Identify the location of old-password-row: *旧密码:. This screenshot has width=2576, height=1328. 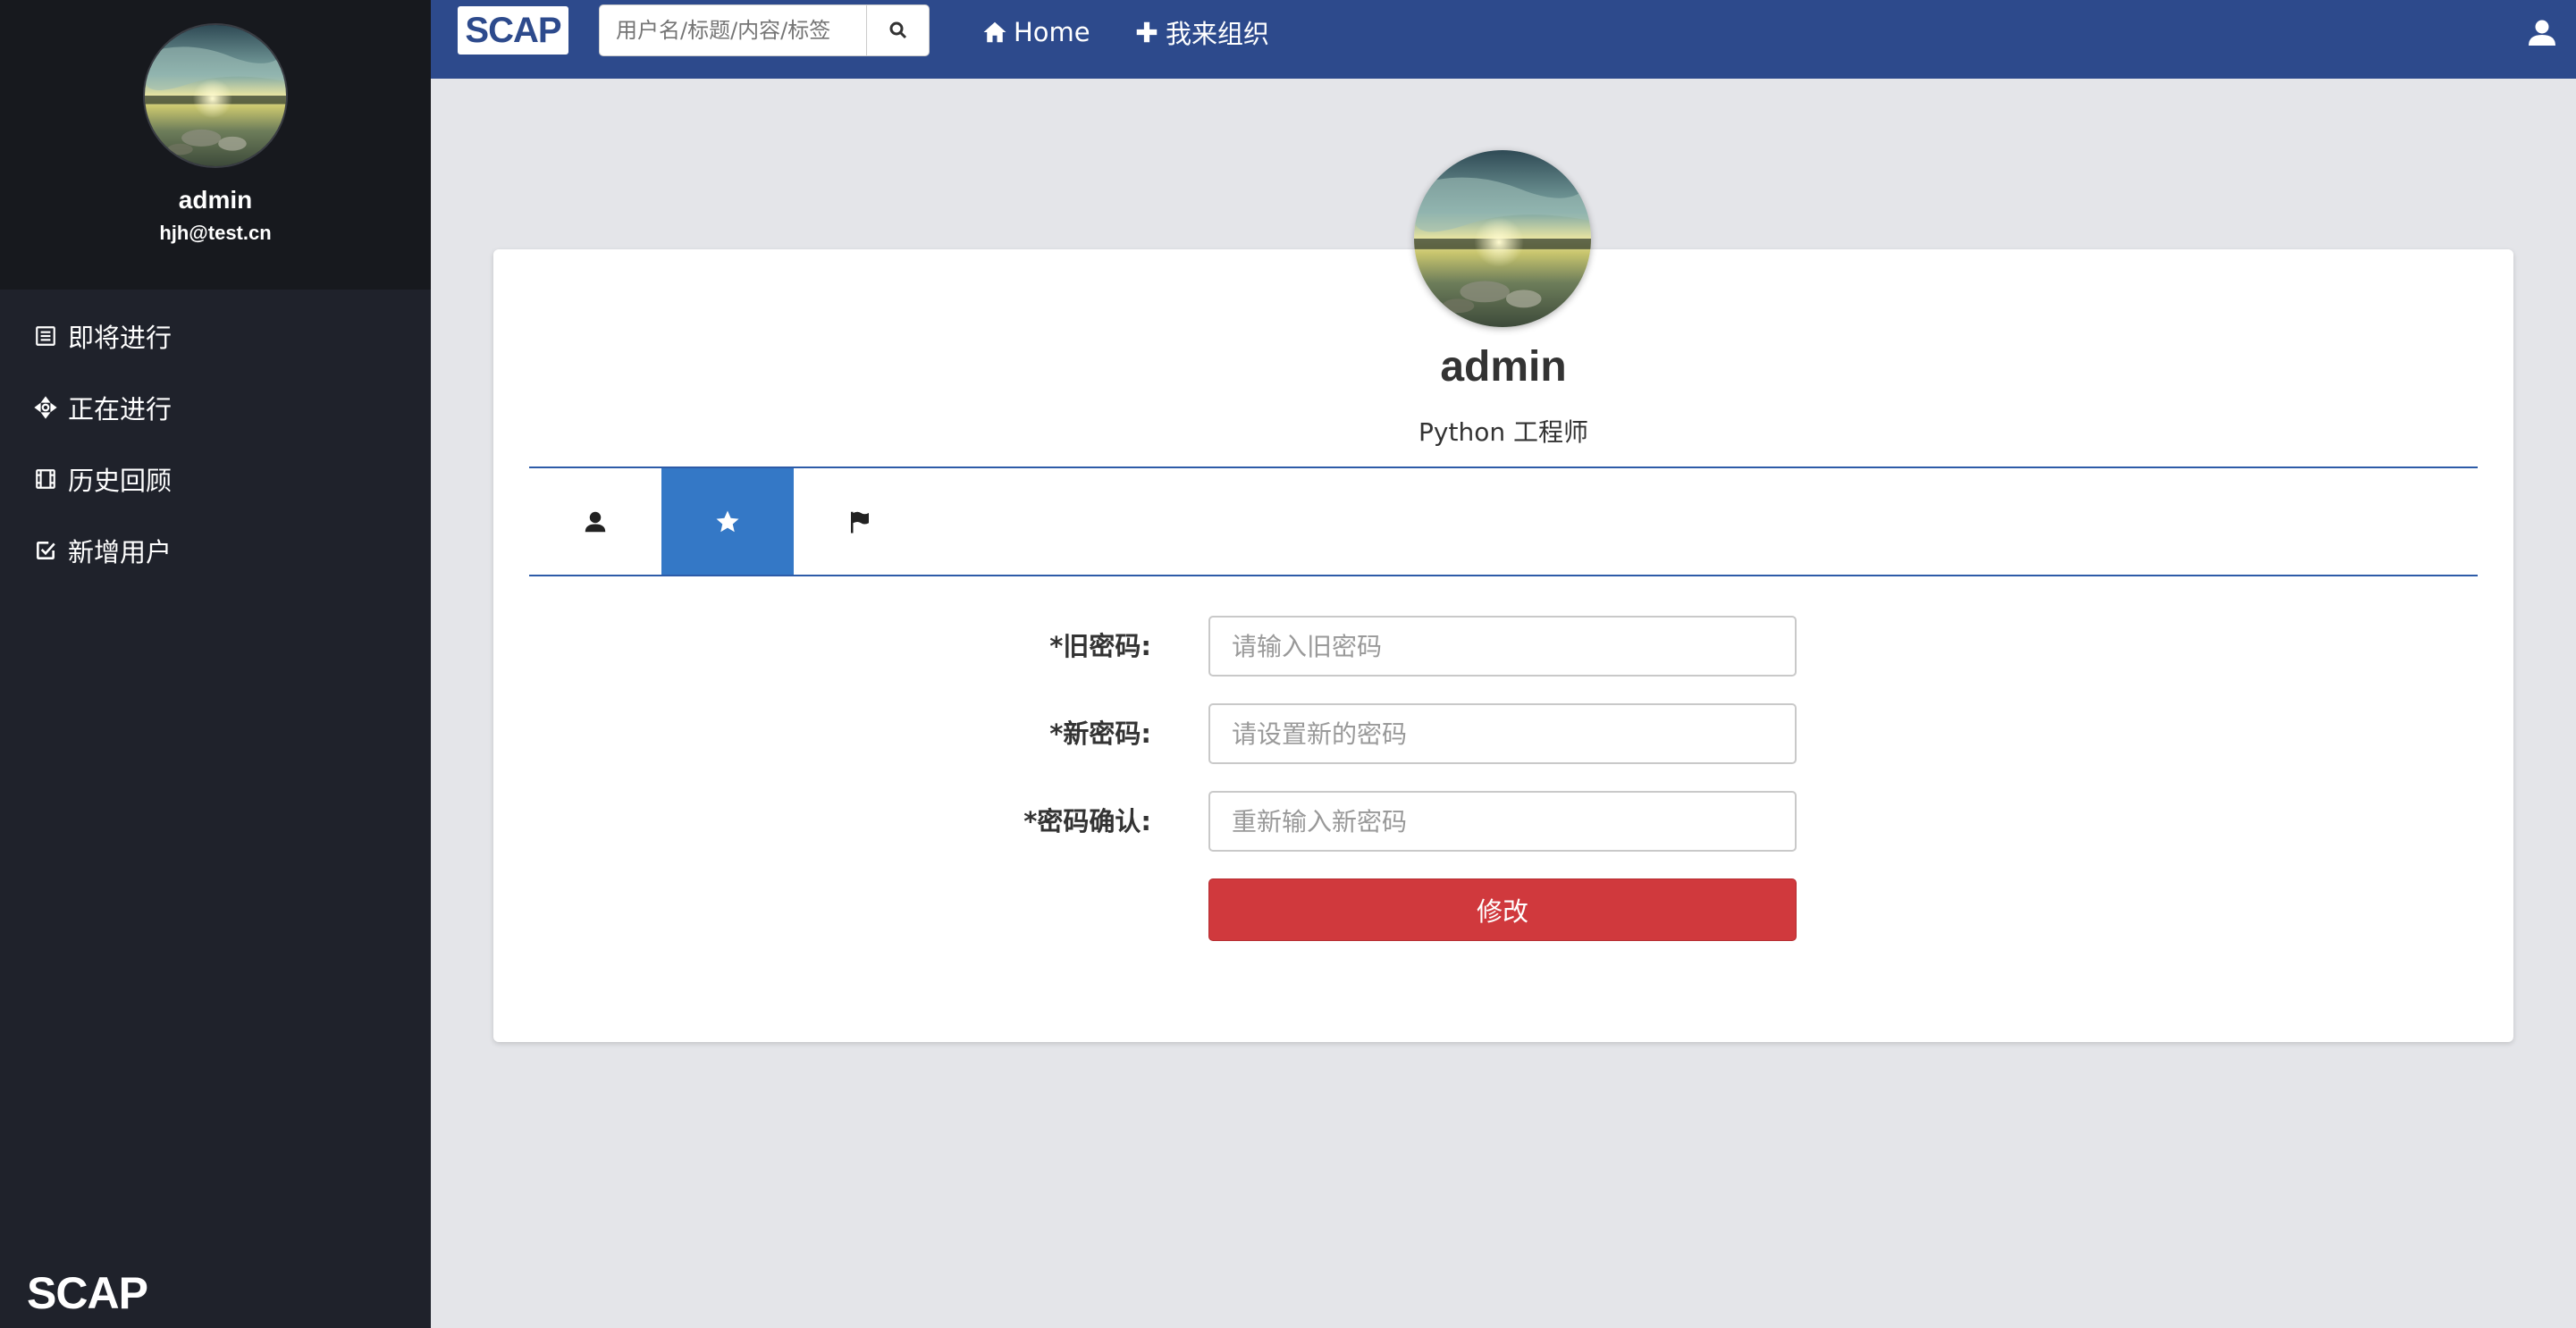
(1503, 646).